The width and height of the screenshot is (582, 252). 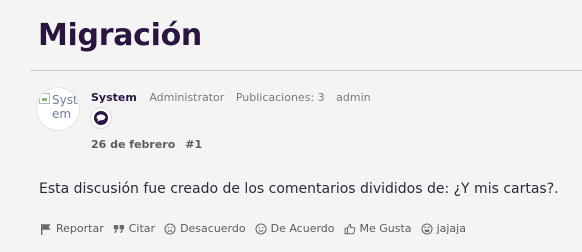 I want to click on laugh-button: jajaja, so click(x=443, y=229).